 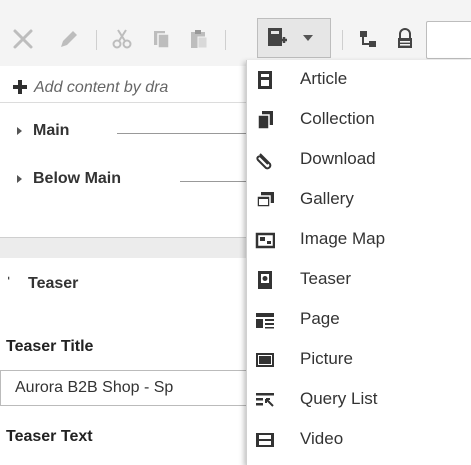 What do you see at coordinates (448, 40) in the screenshot?
I see `toolbar-search-input` at bounding box center [448, 40].